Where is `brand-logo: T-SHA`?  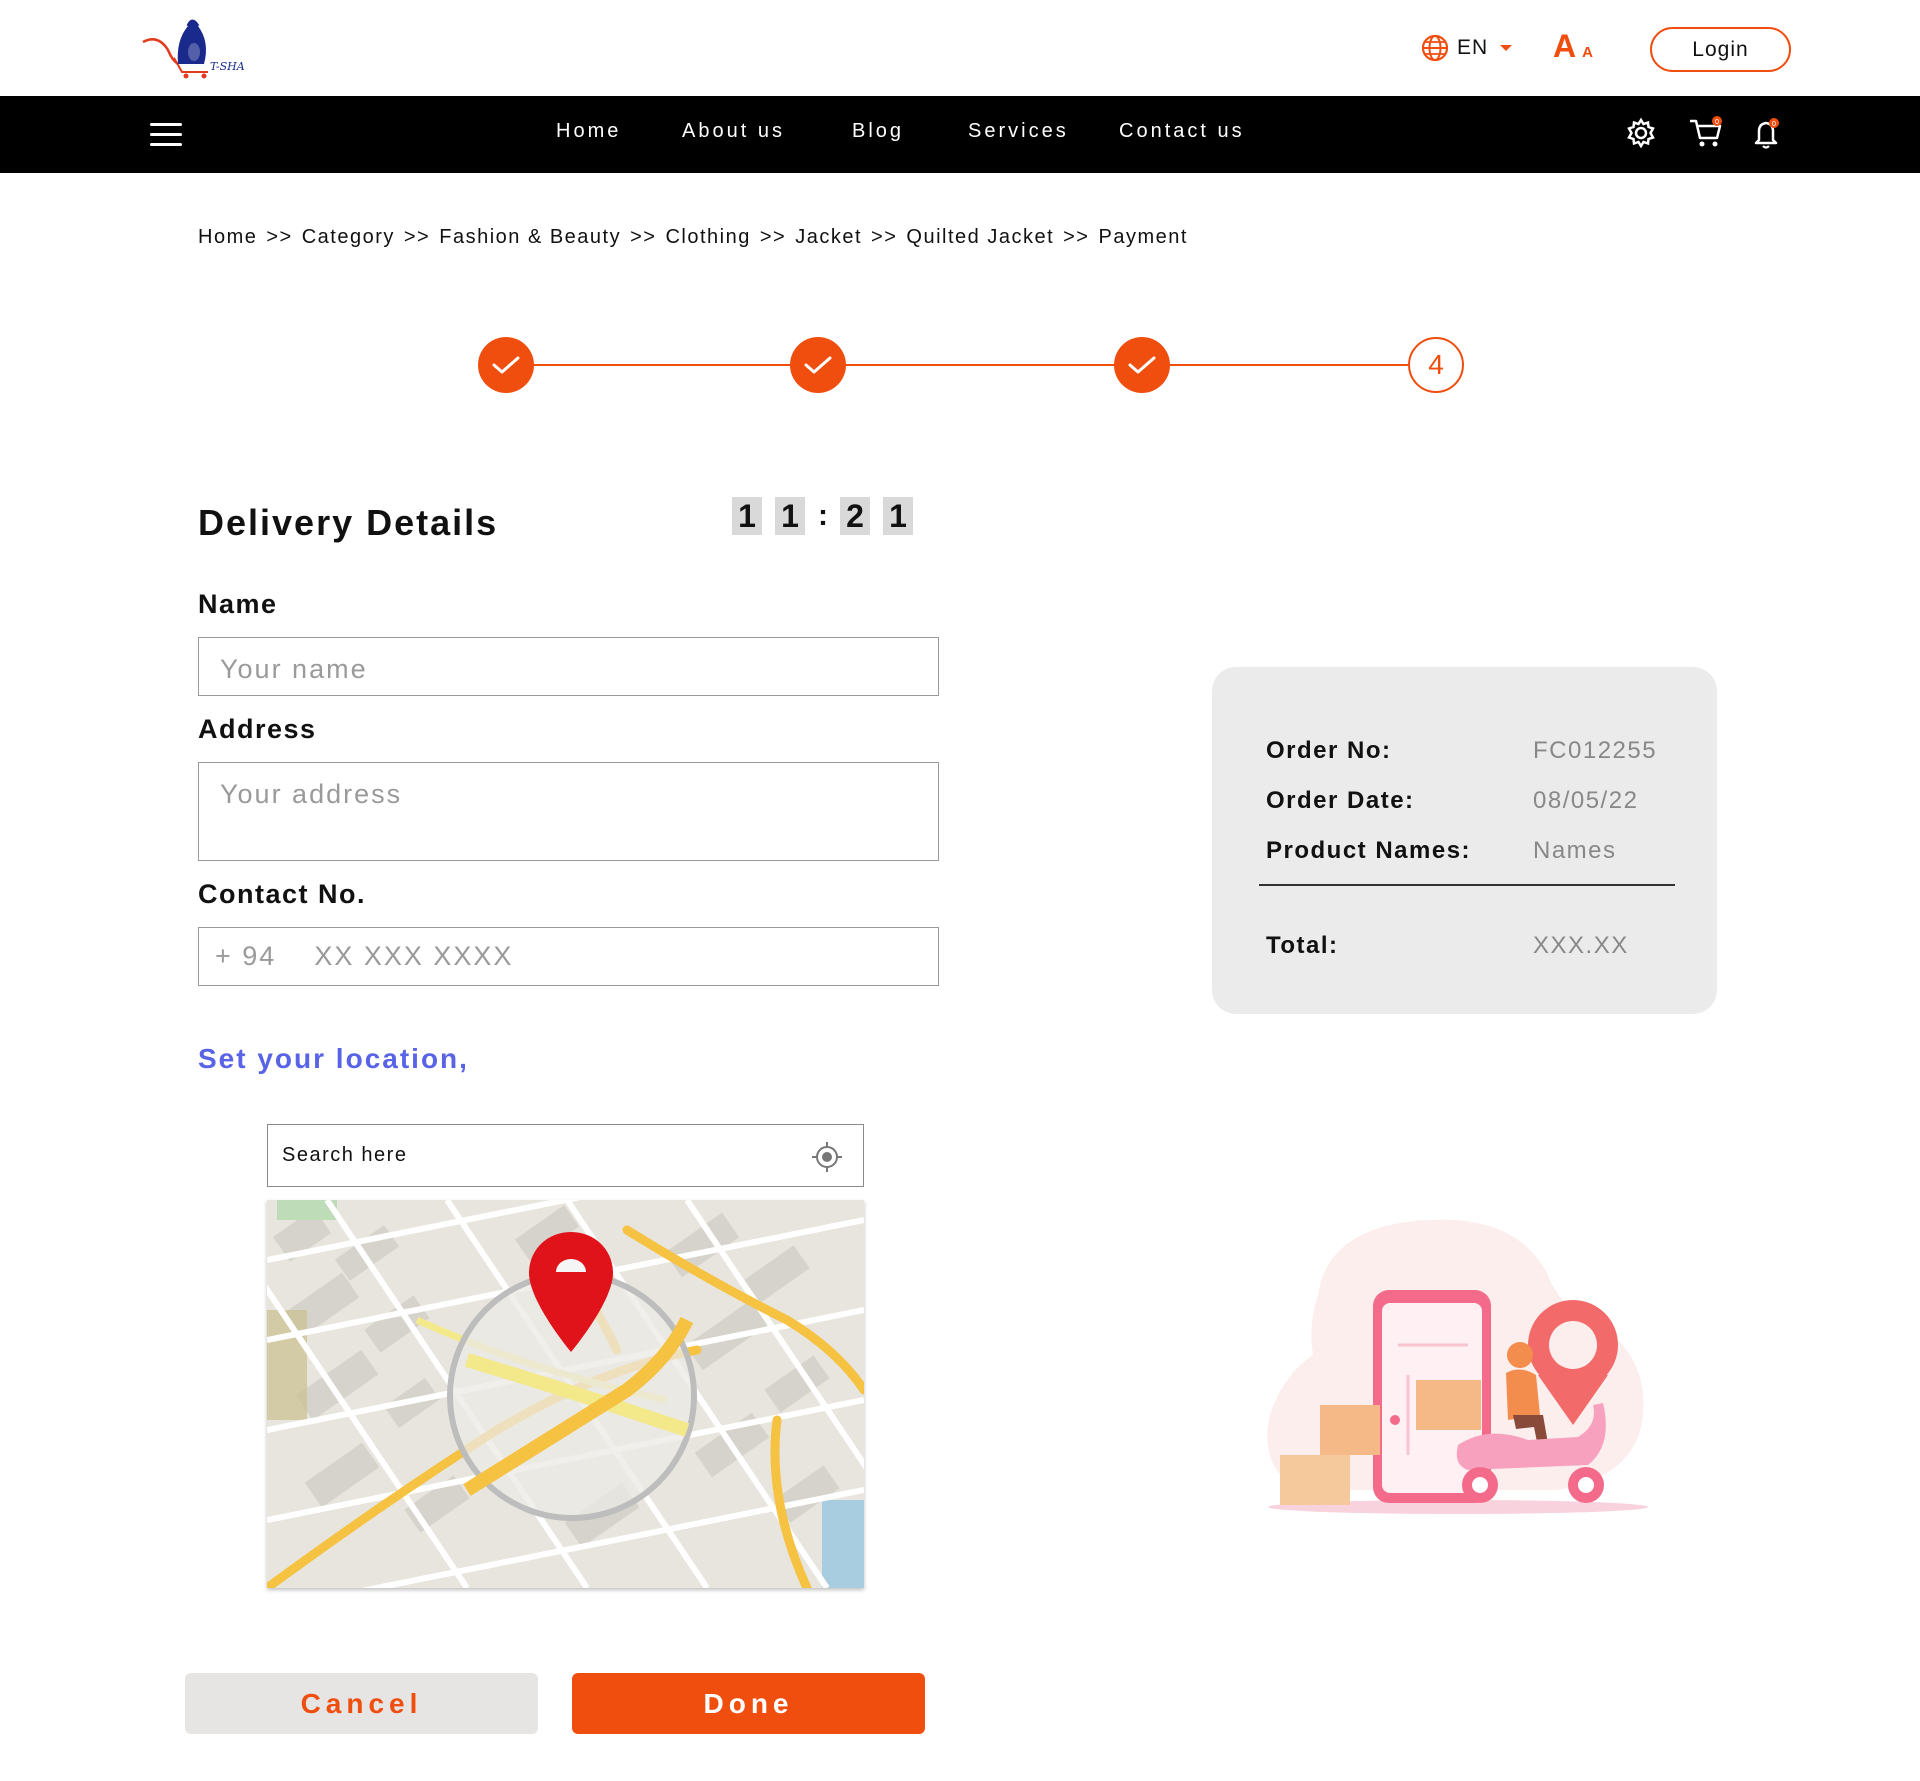 brand-logo: T-SHA is located at coordinates (193, 47).